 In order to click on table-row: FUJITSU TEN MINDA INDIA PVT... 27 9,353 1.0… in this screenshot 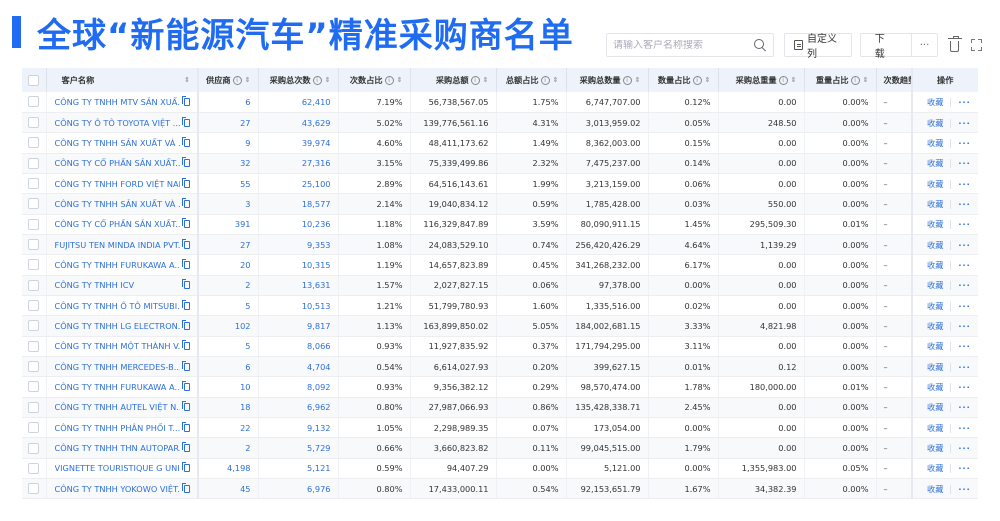, I will do `click(500, 245)`.